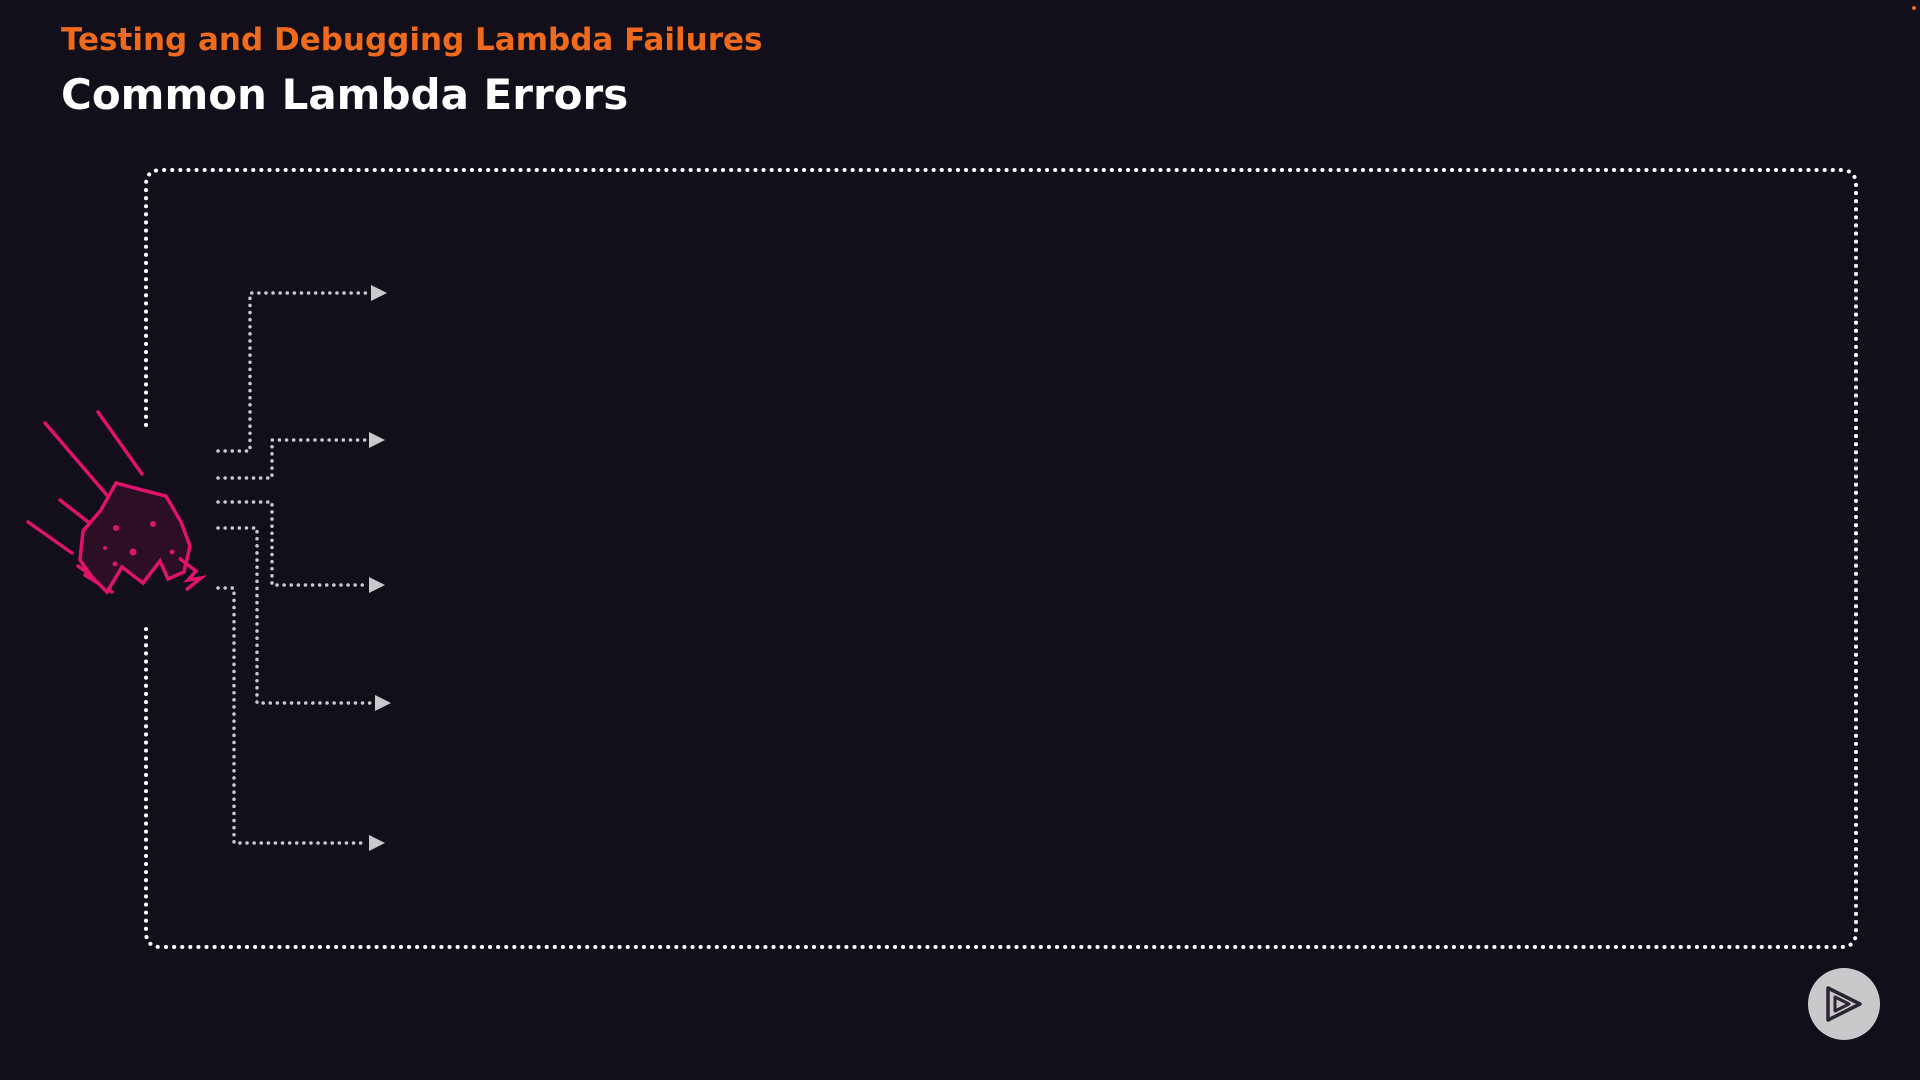 The height and width of the screenshot is (1080, 1920). I want to click on play-logo-icon, so click(1844, 1004).